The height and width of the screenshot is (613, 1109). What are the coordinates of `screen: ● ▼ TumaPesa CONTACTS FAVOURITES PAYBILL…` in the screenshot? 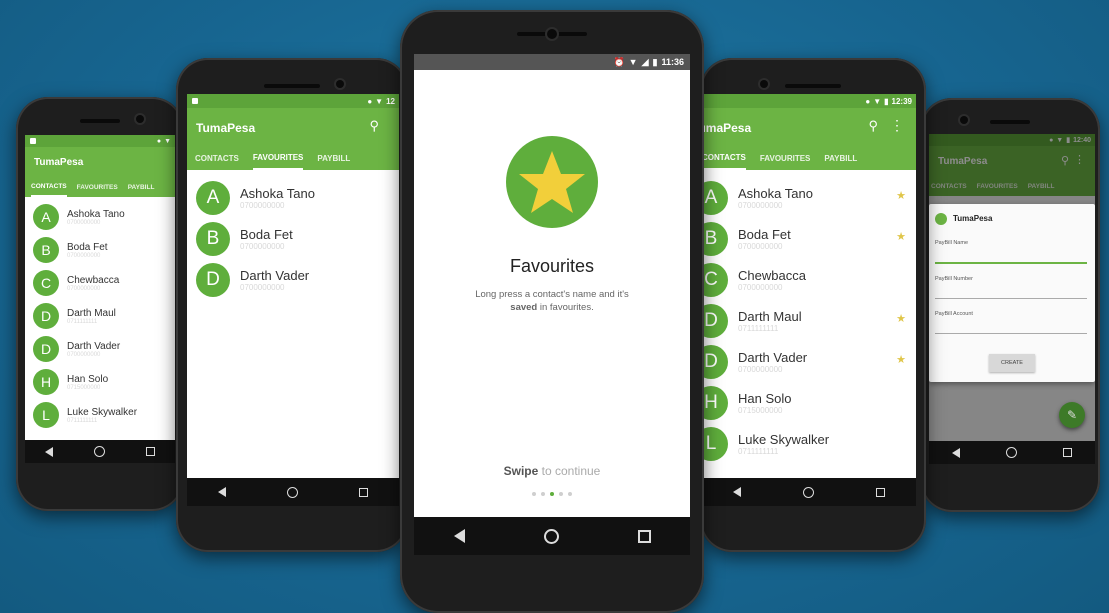 It's located at (100, 299).